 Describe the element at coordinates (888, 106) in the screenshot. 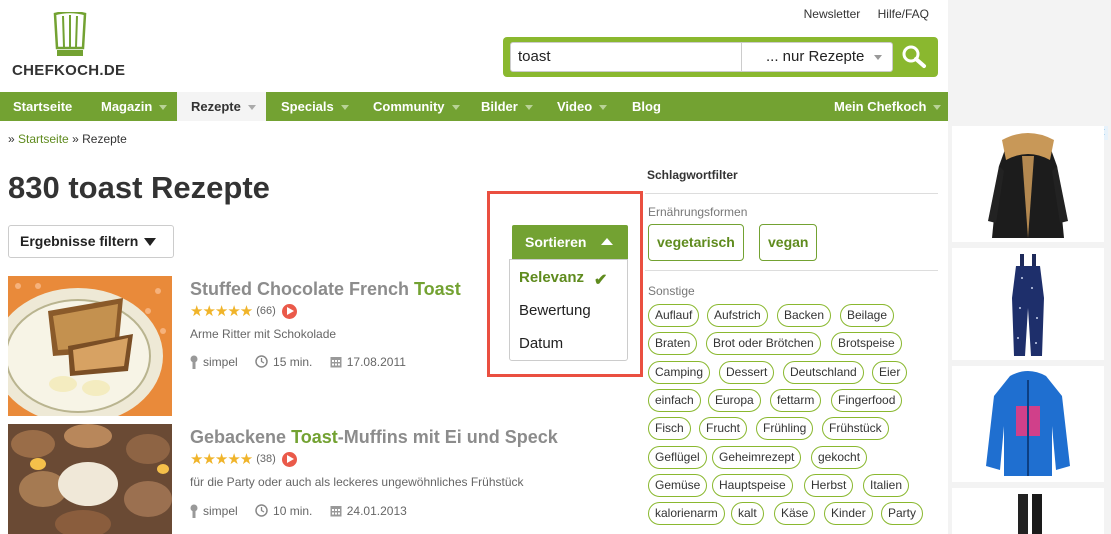

I see `nav-mein-chefkoch: Mein Chefkoch` at that location.